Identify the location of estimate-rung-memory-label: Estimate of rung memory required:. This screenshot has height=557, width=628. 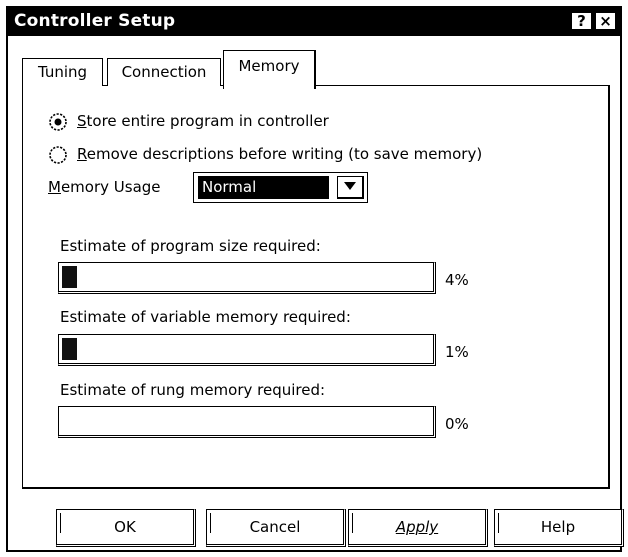
(193, 390).